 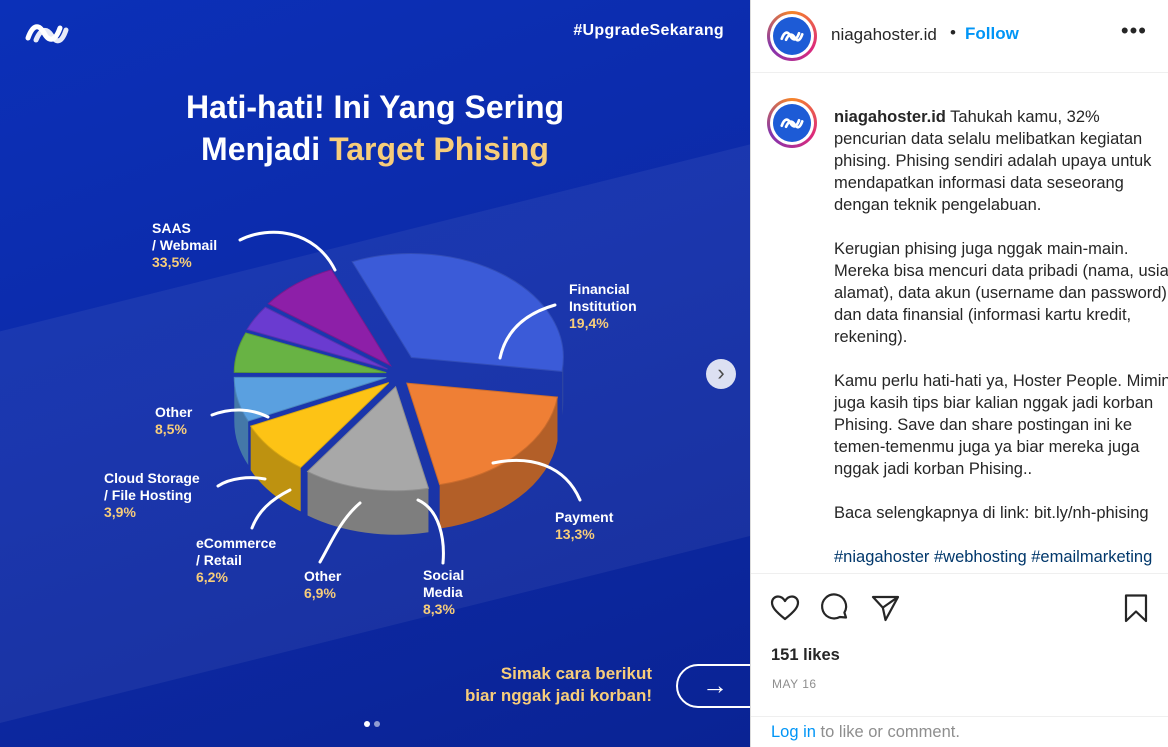 What do you see at coordinates (589, 323) in the screenshot?
I see `label-financial-pct: 19,4%` at bounding box center [589, 323].